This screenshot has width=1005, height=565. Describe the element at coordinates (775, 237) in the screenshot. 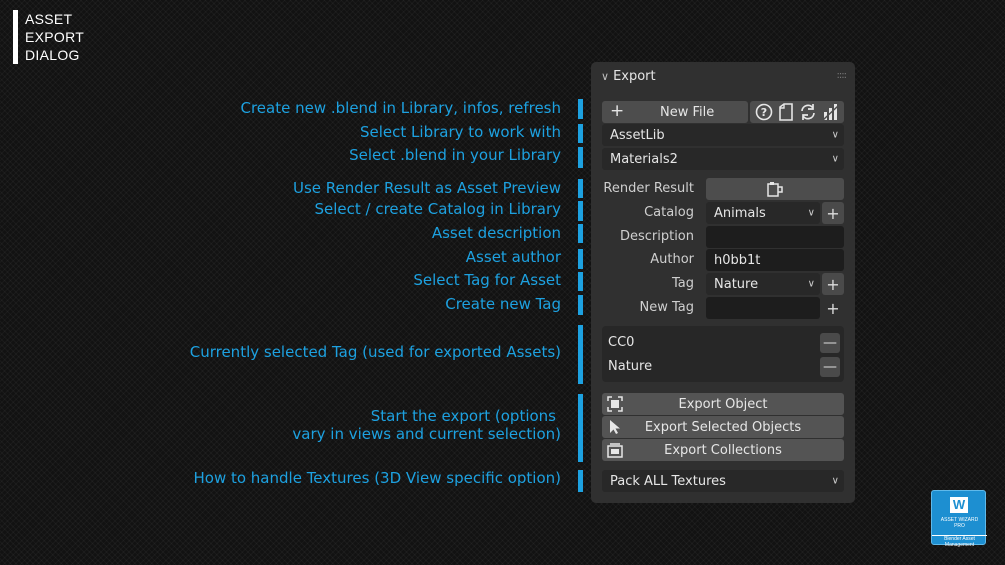

I see `description-field` at that location.